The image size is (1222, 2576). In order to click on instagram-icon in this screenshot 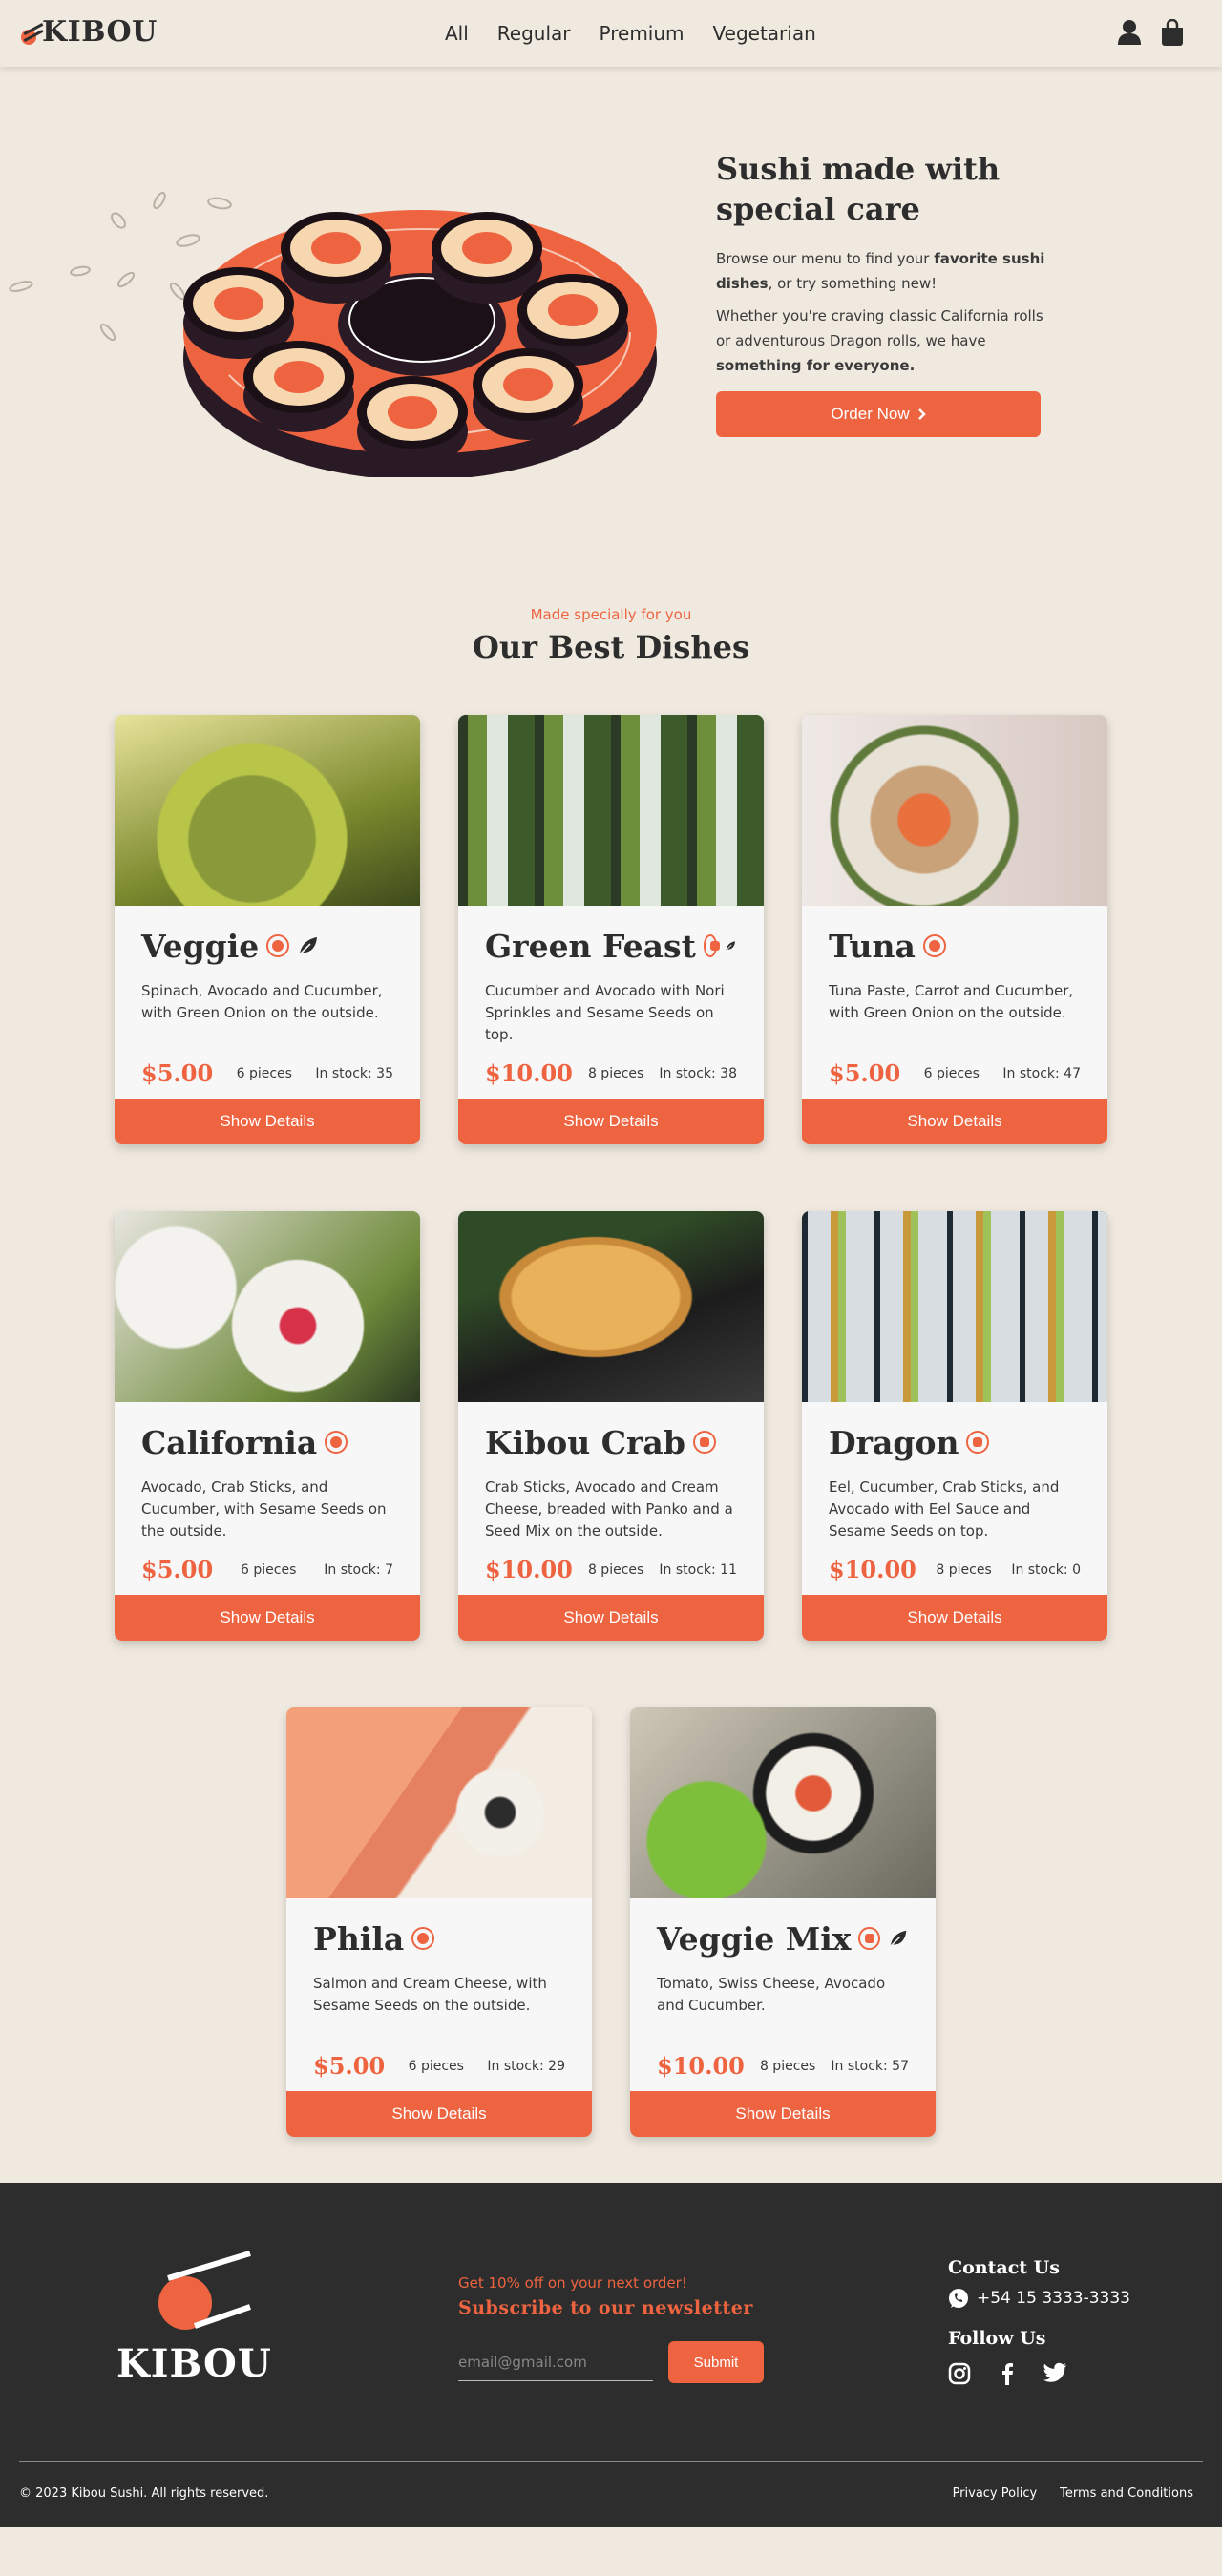, I will do `click(960, 2375)`.